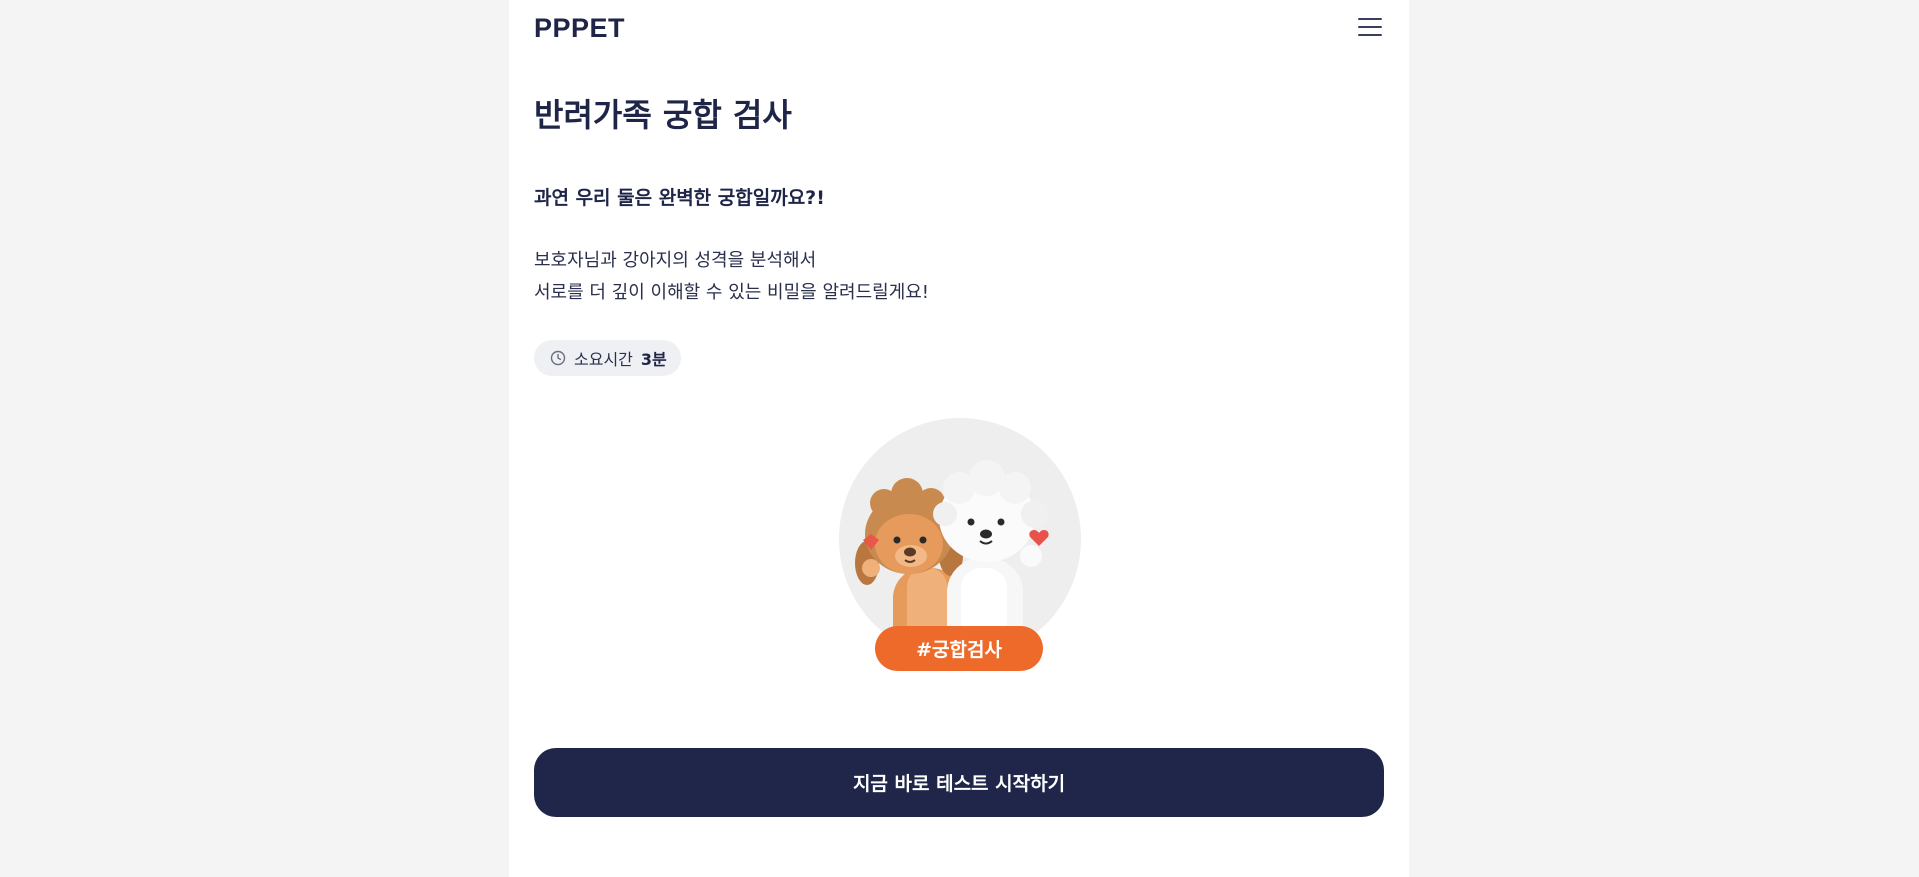 This screenshot has height=877, width=1919. I want to click on hero-image, so click(960, 539).